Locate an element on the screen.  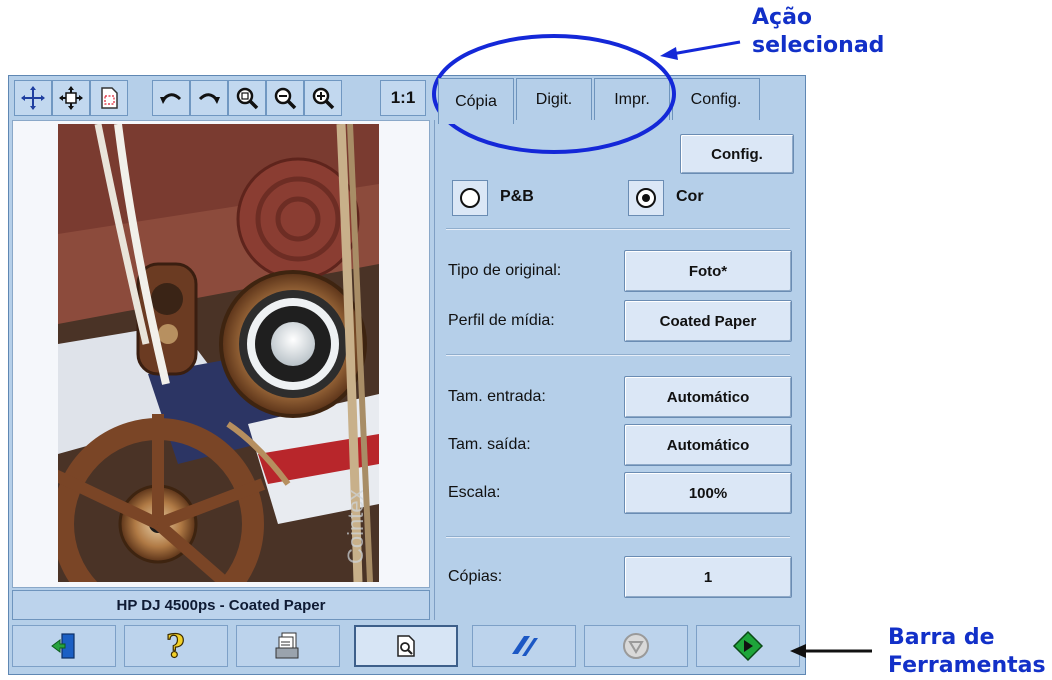
tab-copia-label: Cópia is located at coordinates (476, 101).